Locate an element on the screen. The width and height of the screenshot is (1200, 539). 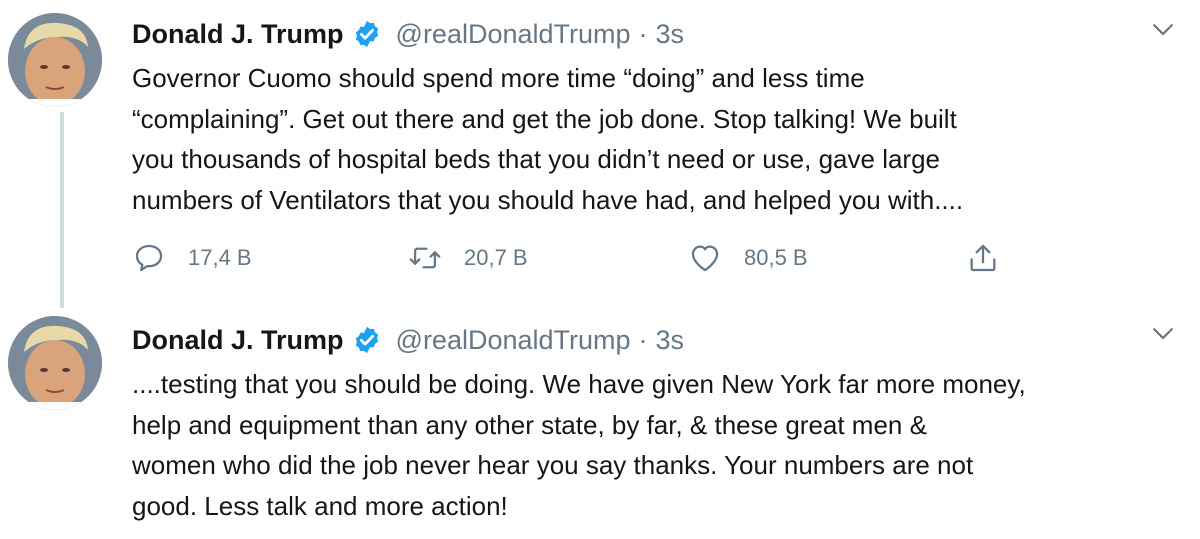
retweet-button: 20,7 B is located at coordinates (468, 258).